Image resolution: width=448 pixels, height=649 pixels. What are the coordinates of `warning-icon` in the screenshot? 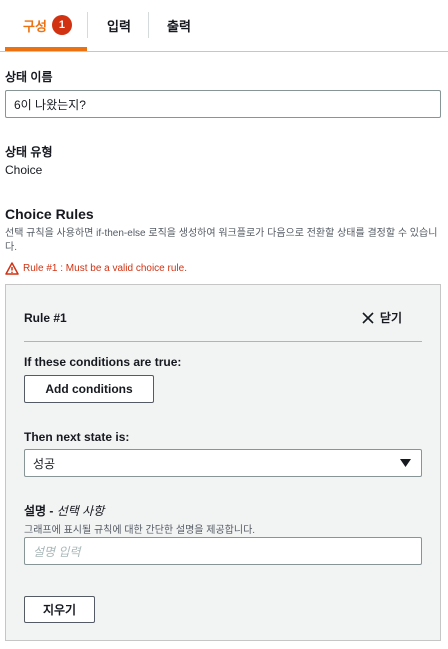 It's located at (12, 268).